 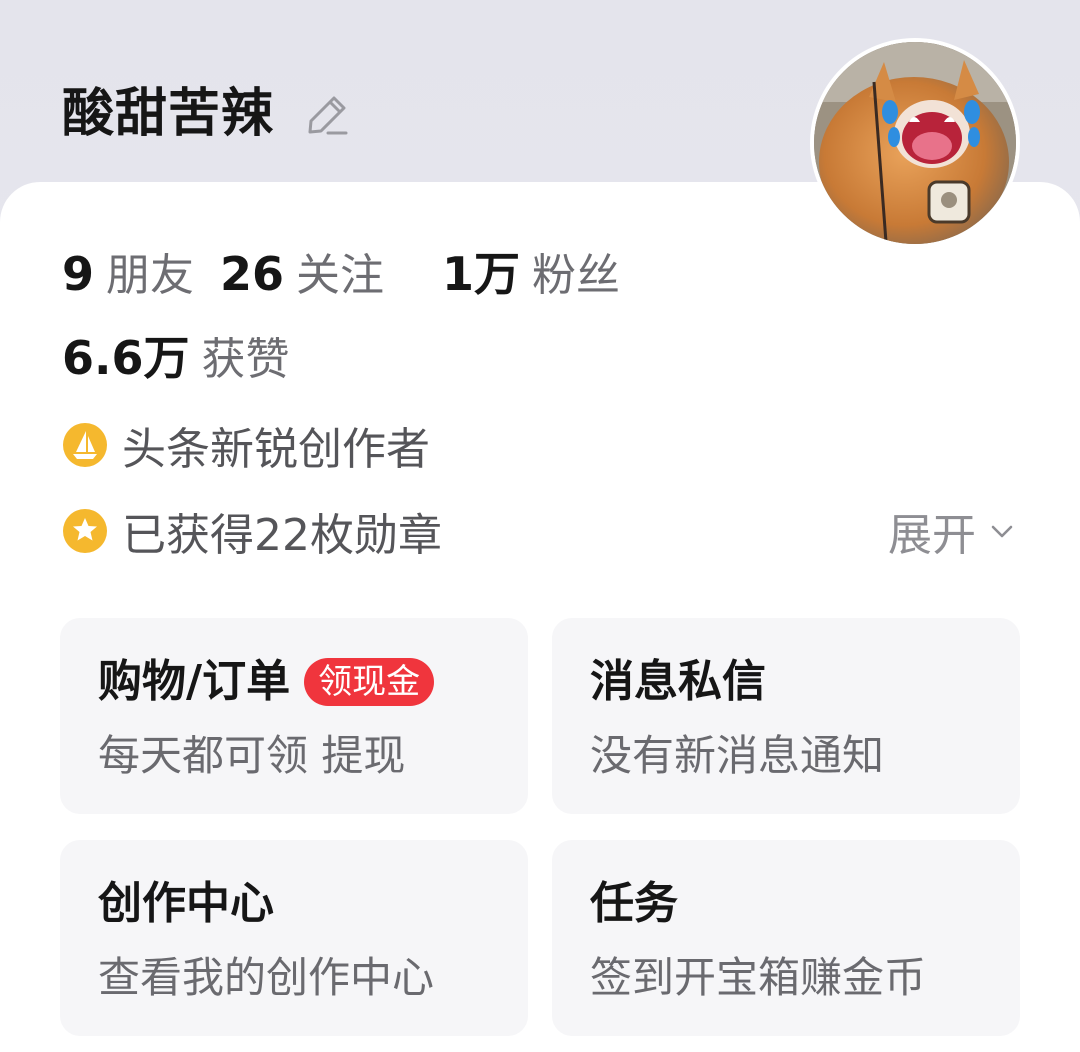 I want to click on avatar, so click(x=915, y=143).